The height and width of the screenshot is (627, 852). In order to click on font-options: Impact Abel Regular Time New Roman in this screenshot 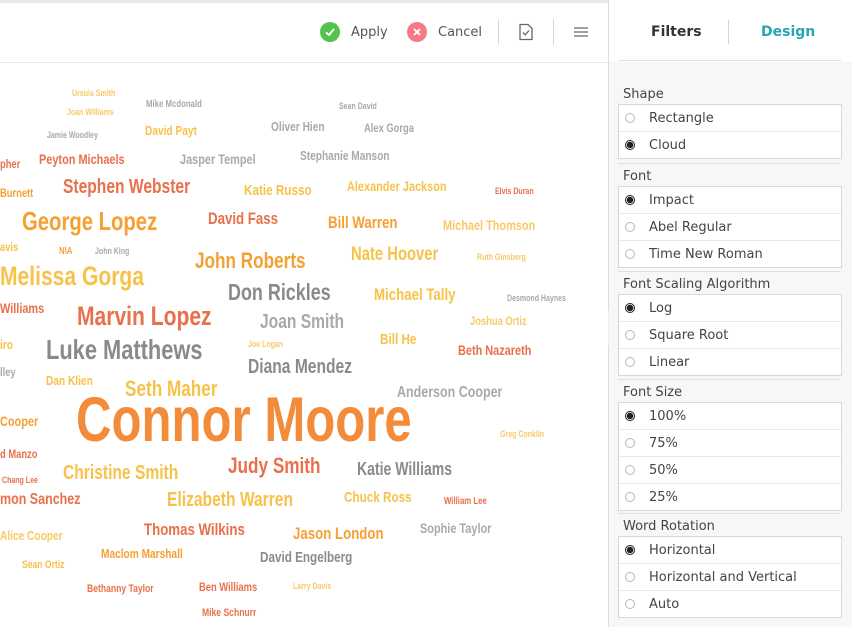, I will do `click(730, 227)`.